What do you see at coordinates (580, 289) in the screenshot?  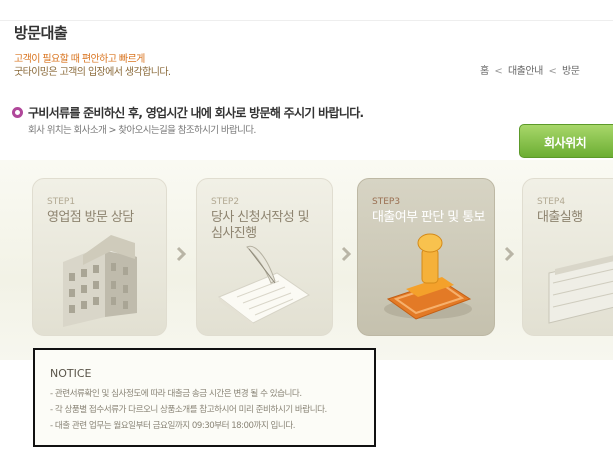 I see `cash-icon` at bounding box center [580, 289].